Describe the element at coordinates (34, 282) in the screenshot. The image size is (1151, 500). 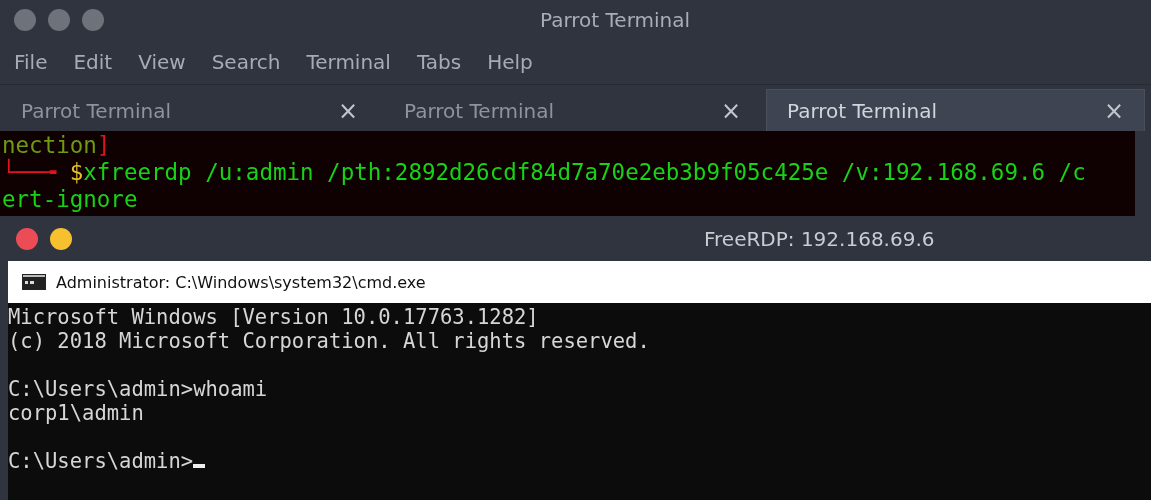
I see `console-icon` at that location.